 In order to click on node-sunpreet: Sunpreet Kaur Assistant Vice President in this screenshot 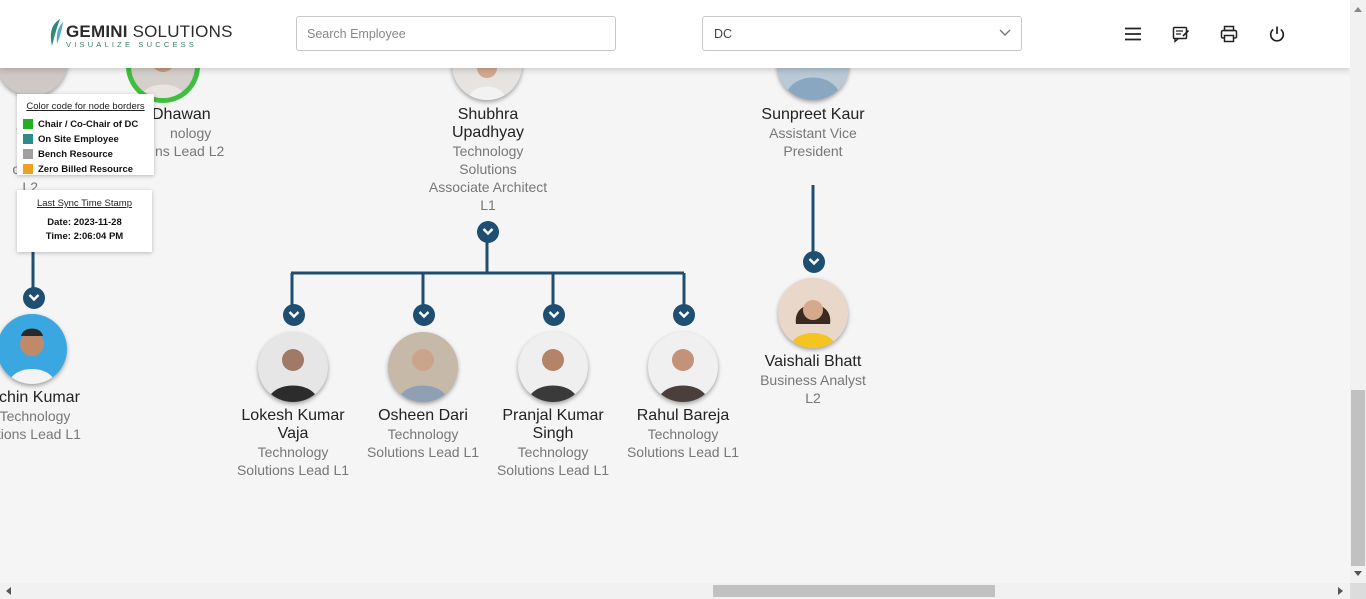, I will do `click(813, 133)`.